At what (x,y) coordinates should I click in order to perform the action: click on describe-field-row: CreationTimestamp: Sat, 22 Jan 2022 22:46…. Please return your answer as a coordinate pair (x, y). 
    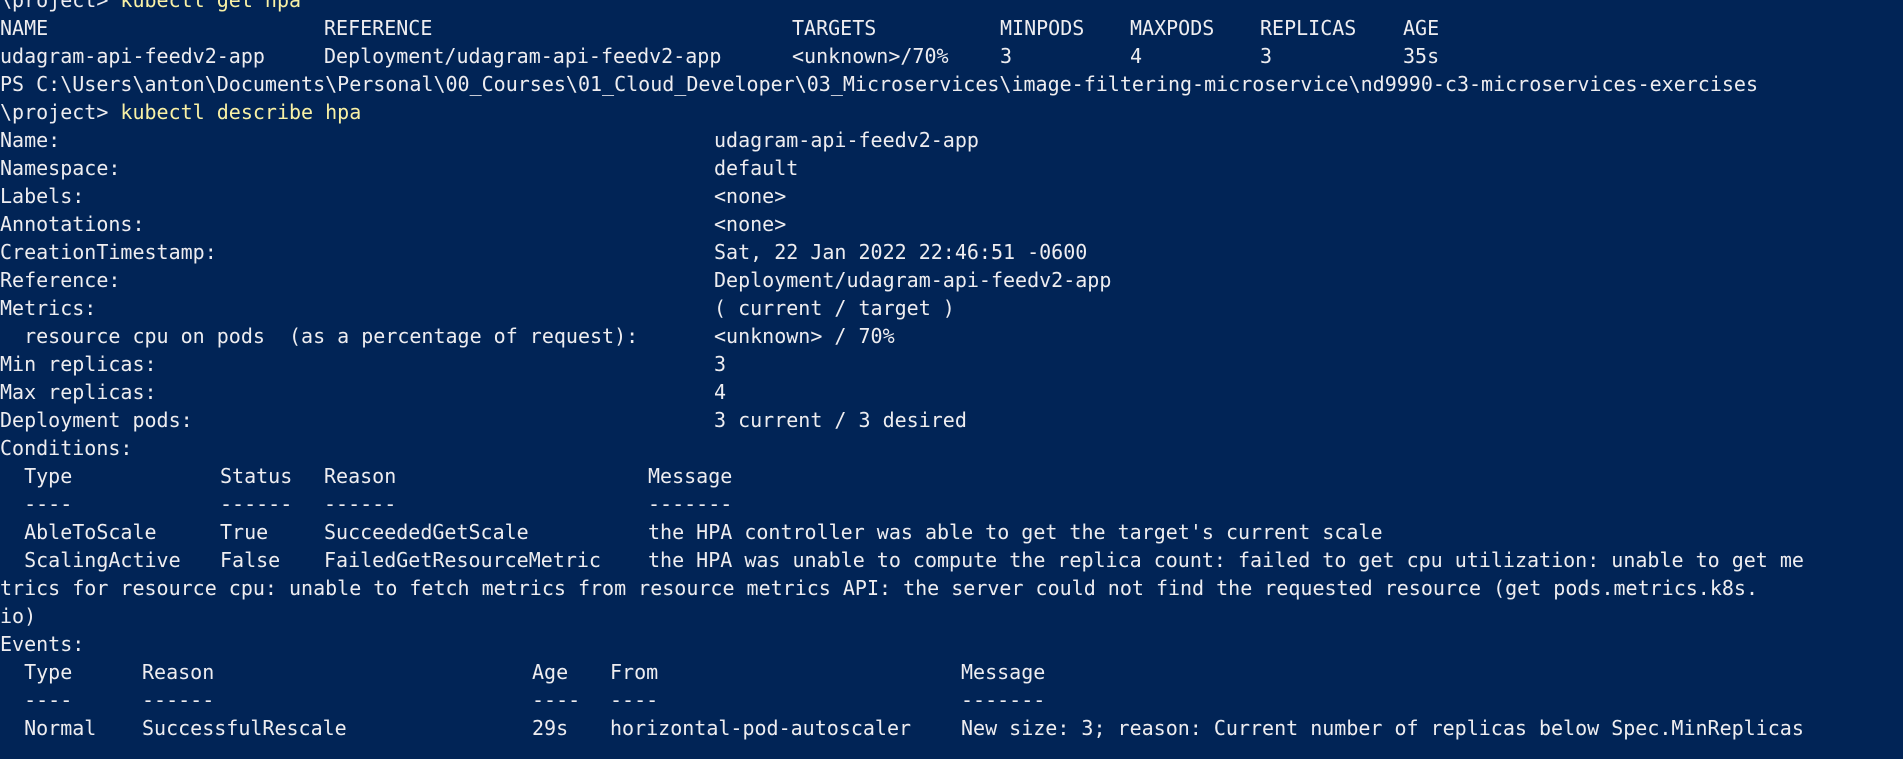
    Looking at the image, I should click on (951, 252).